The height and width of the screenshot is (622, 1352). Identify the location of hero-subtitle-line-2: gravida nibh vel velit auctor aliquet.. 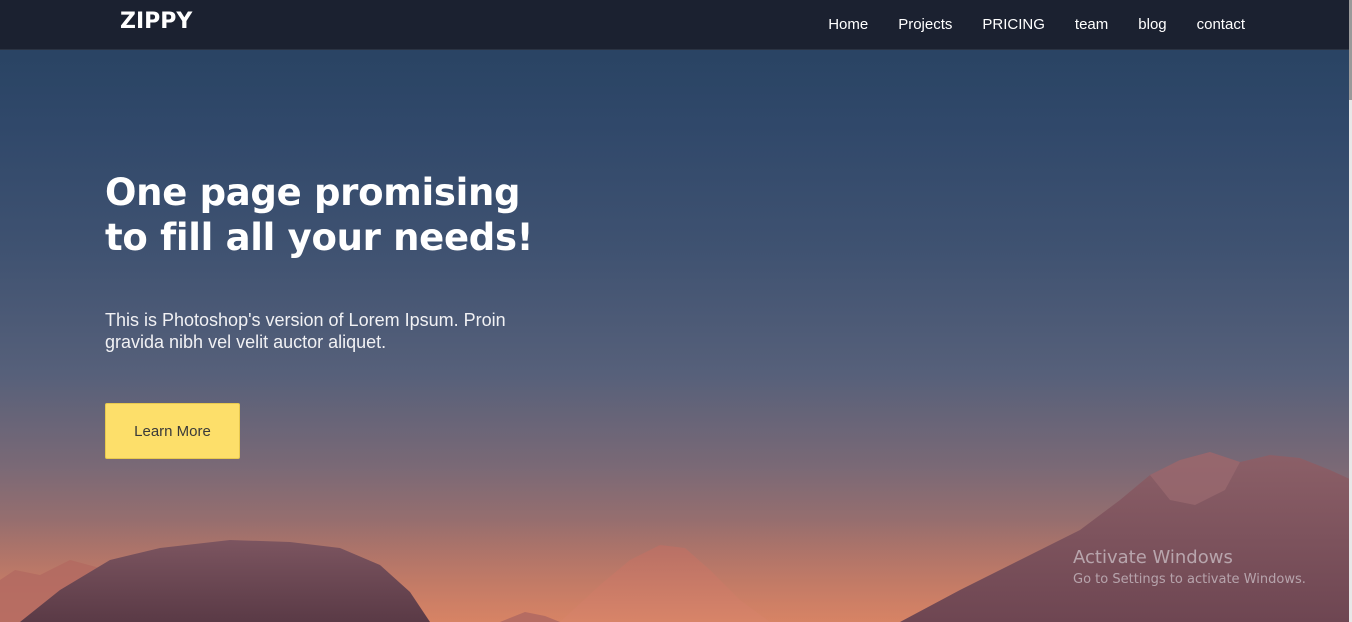
(246, 342).